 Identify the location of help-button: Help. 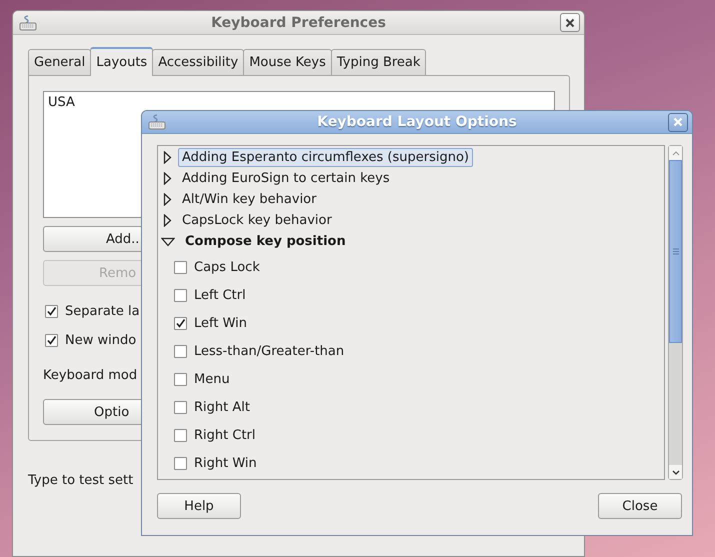
(199, 506).